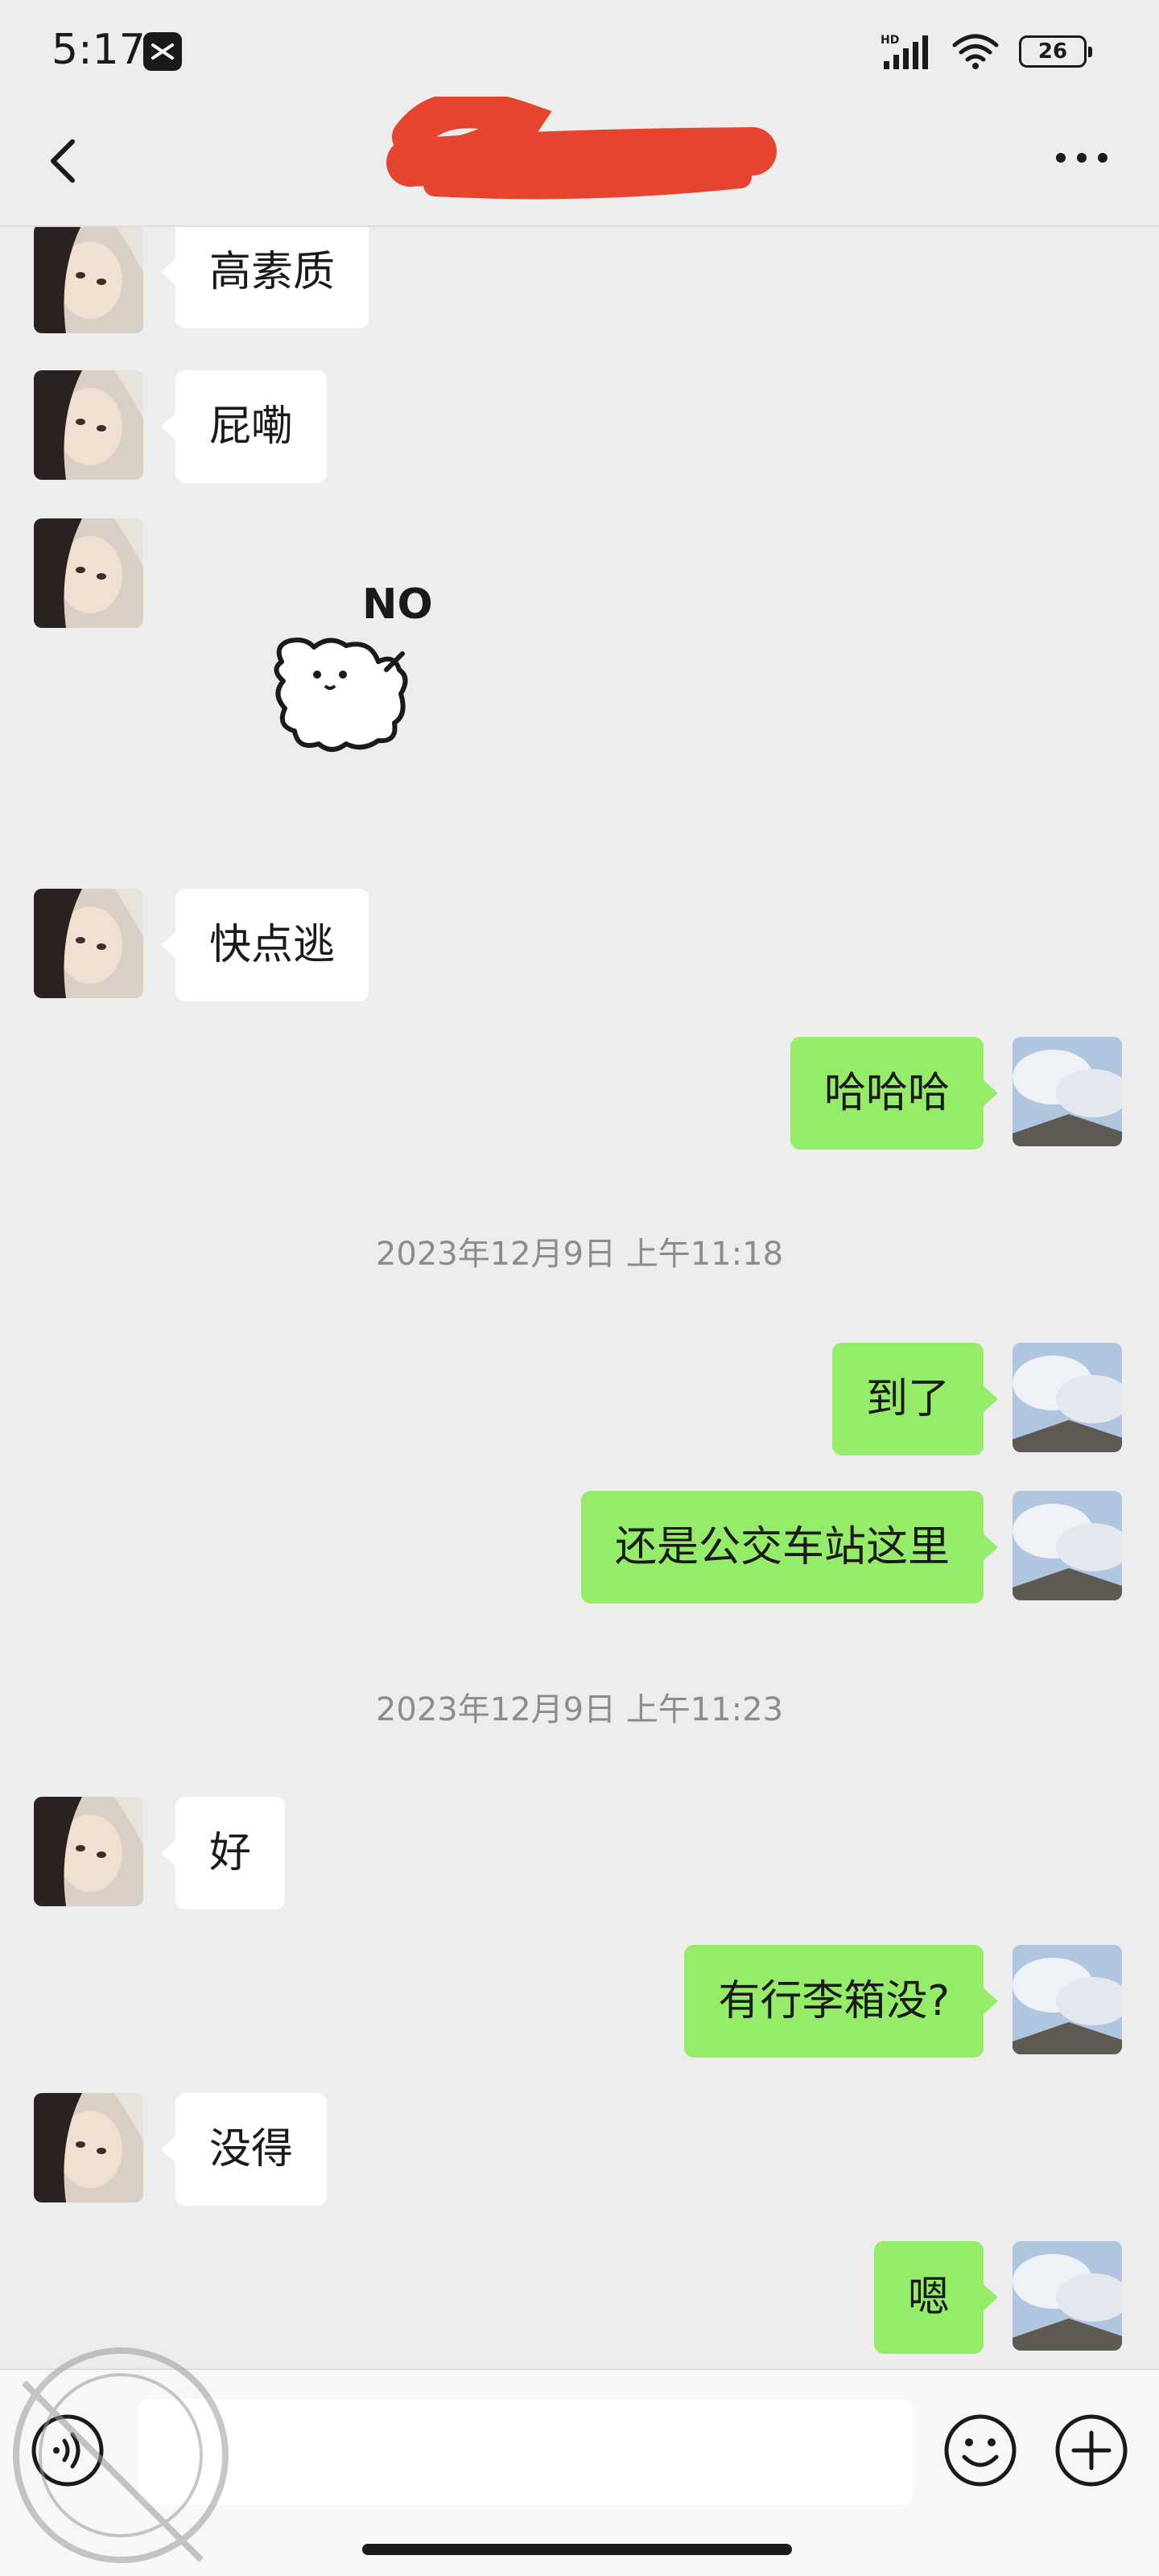 This screenshot has width=1159, height=2576. I want to click on message-bubble-incoming: 没得, so click(244, 2149).